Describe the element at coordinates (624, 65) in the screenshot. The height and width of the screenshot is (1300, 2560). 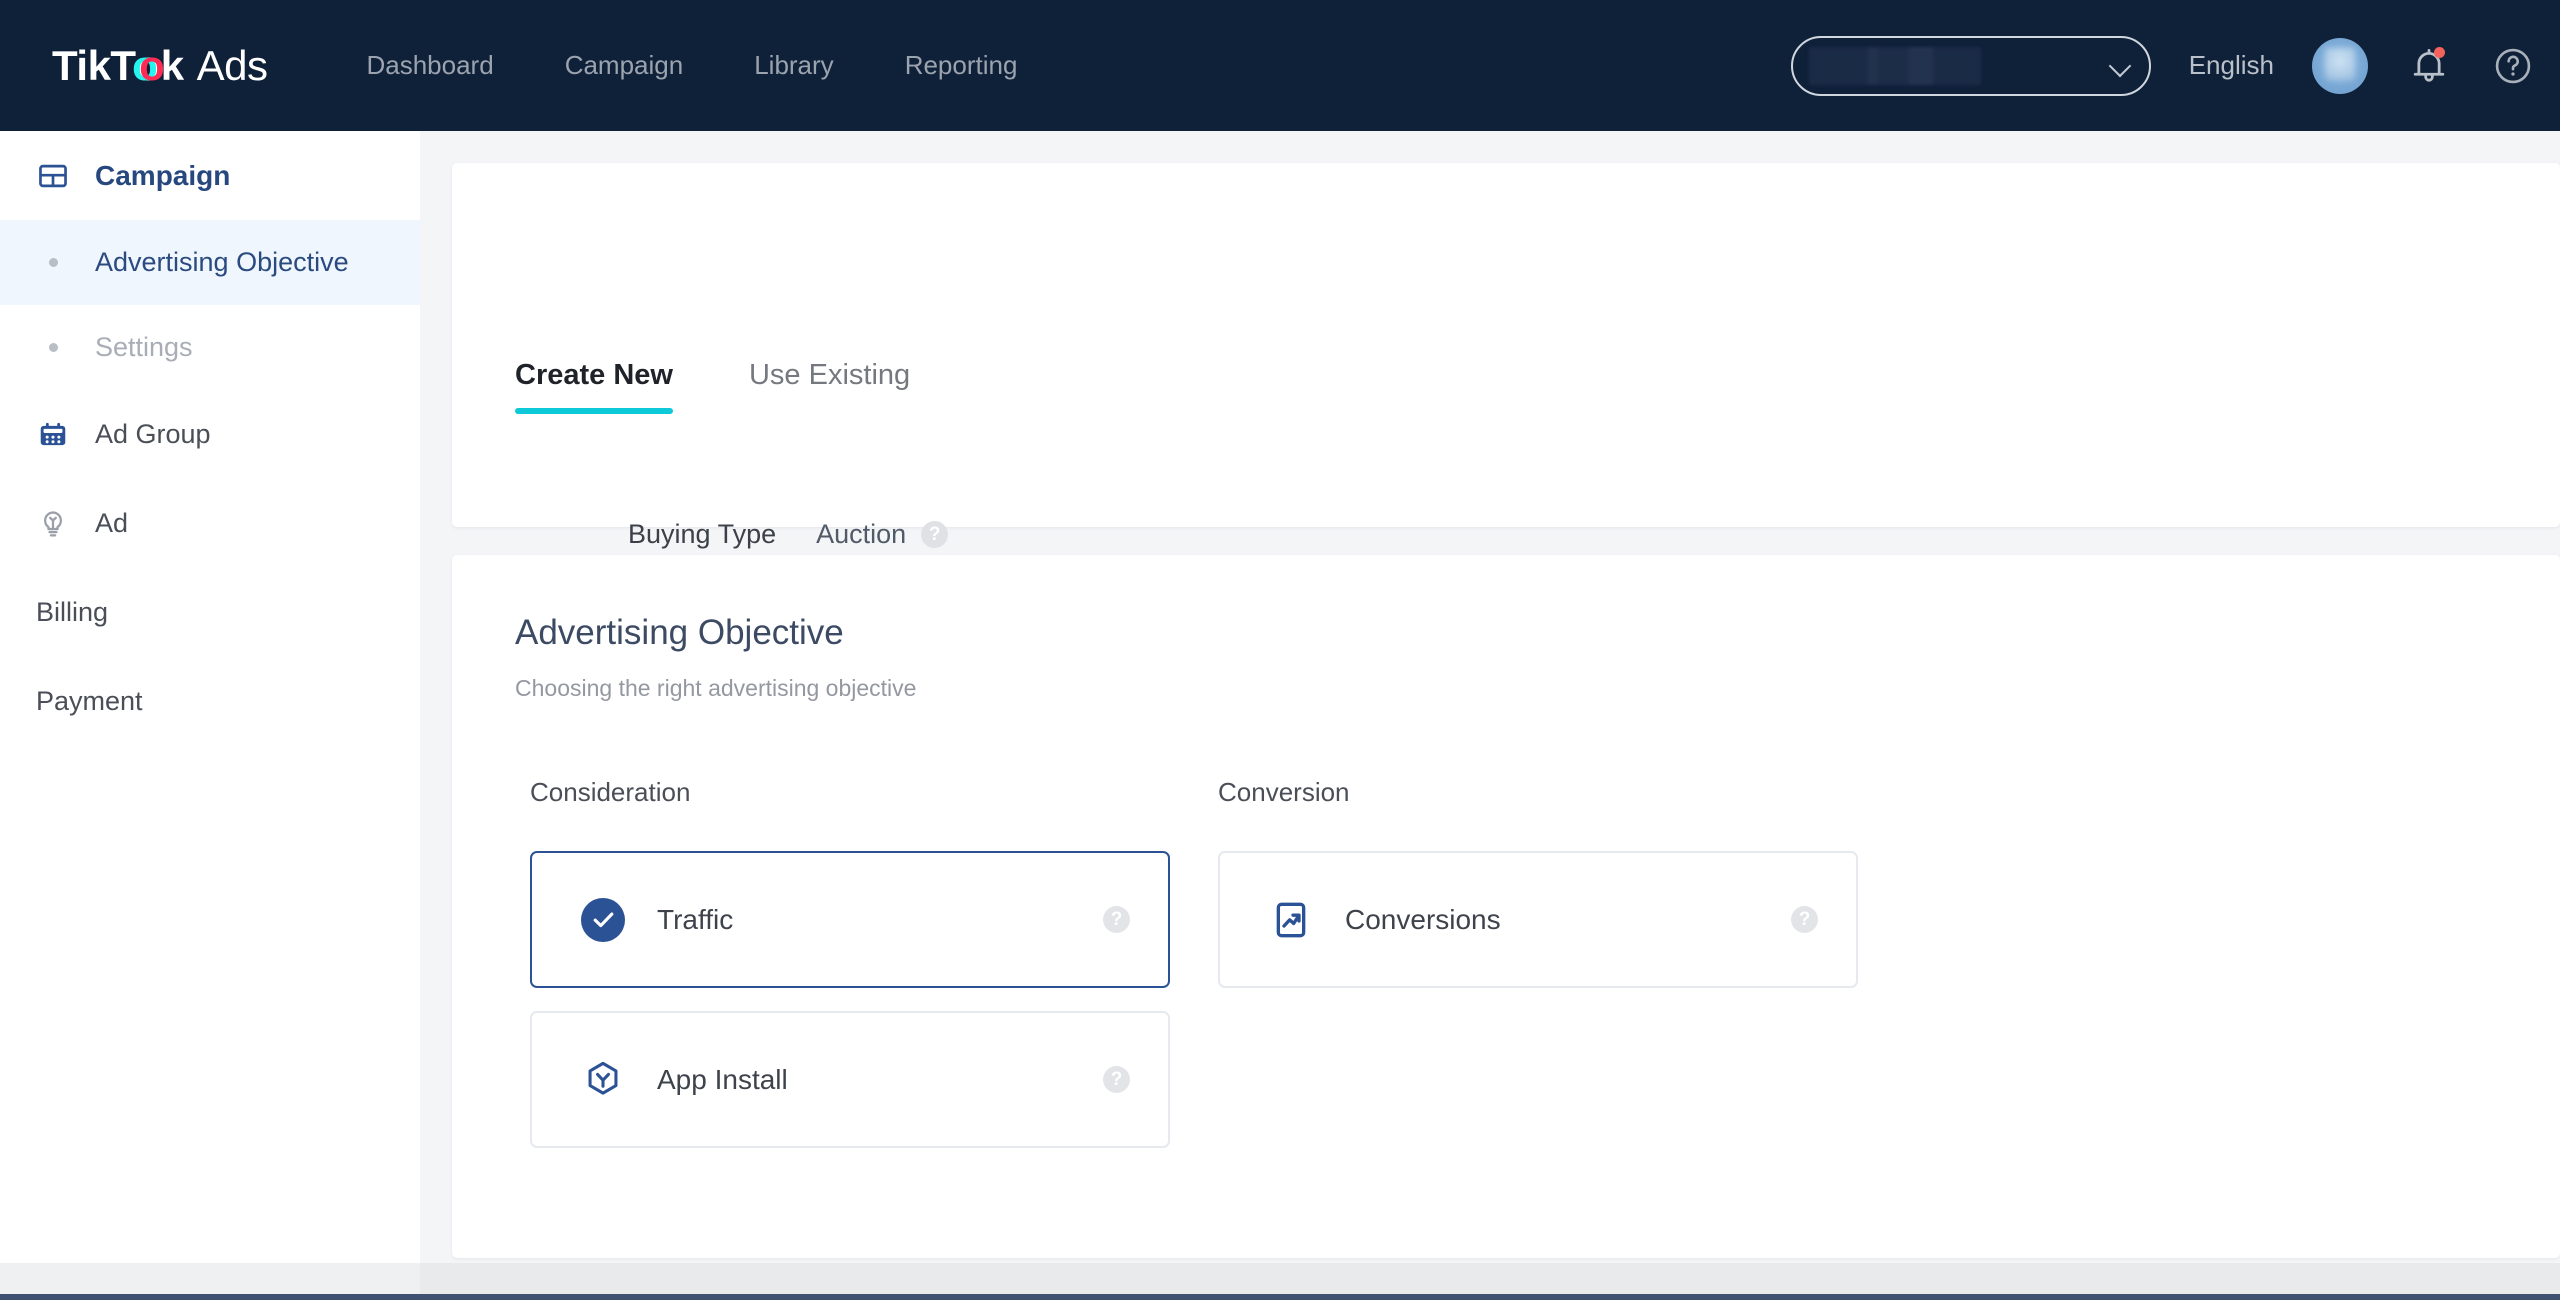
I see `nav-link-campaign: Campaign` at that location.